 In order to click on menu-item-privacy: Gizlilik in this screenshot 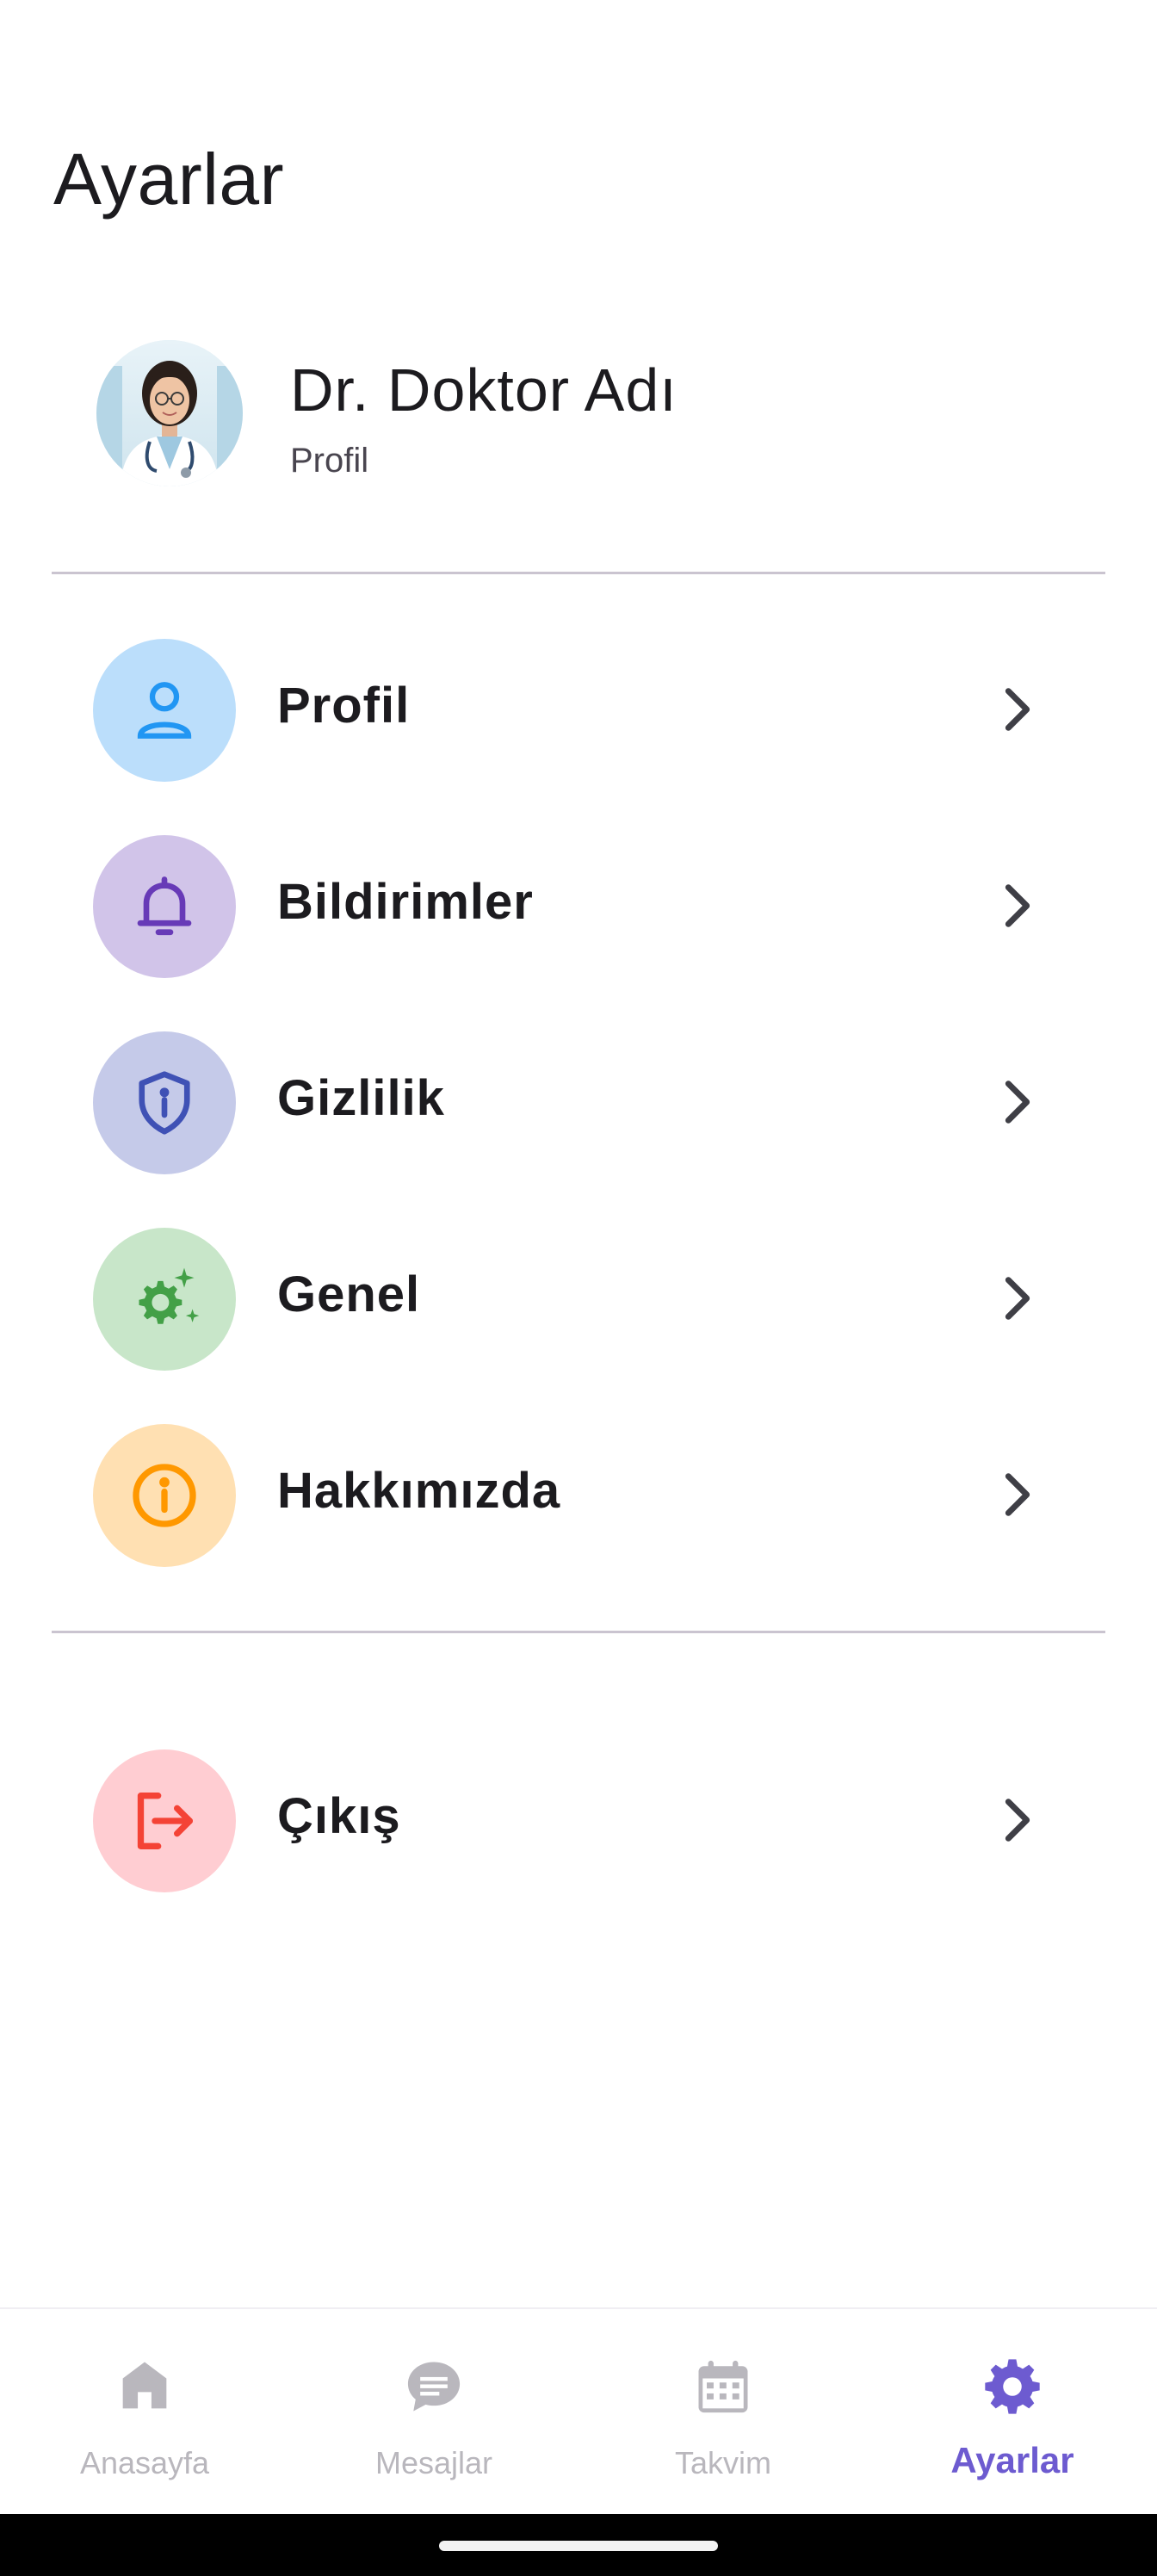, I will do `click(579, 1102)`.